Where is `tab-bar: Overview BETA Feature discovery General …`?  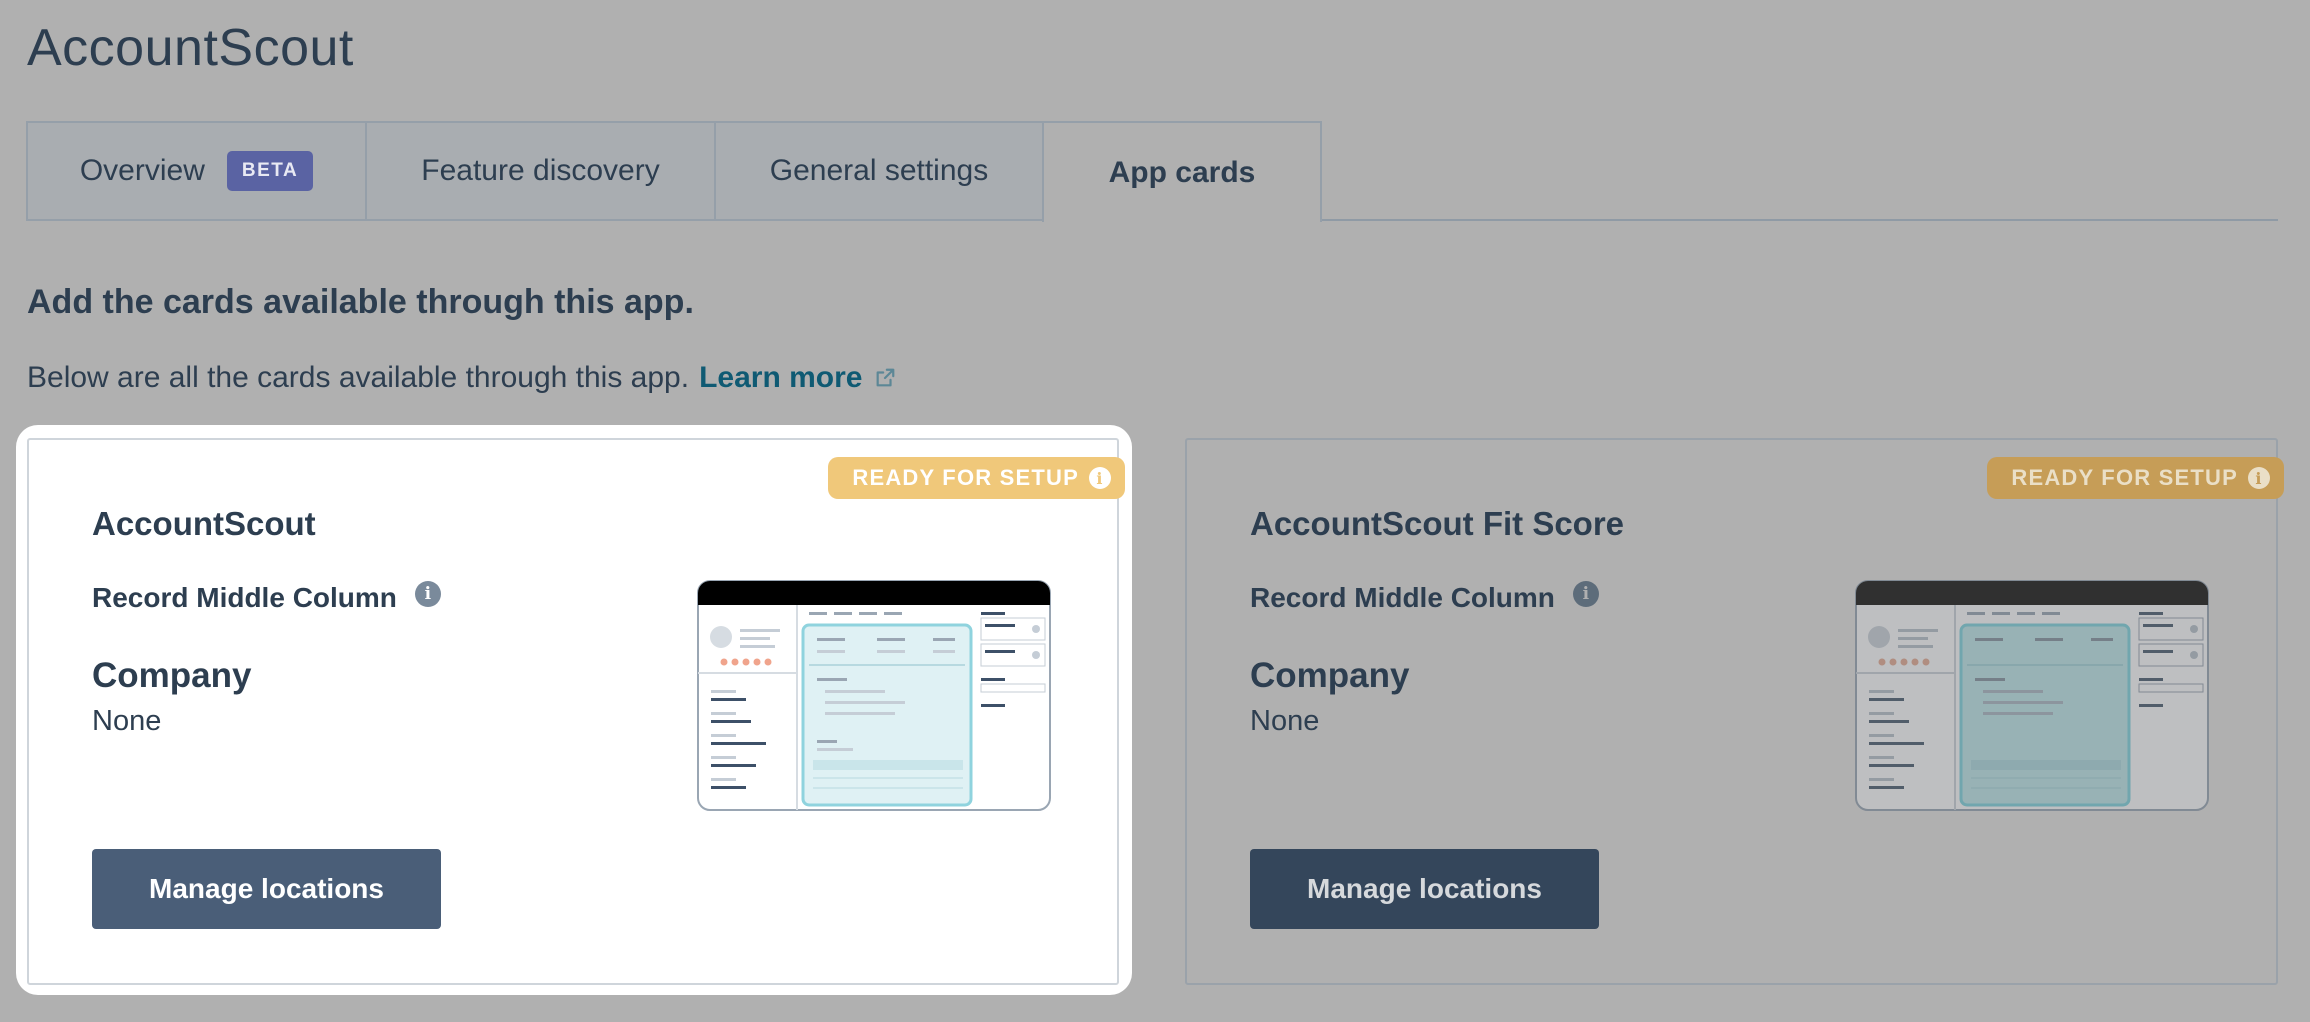 tab-bar: Overview BETA Feature discovery General … is located at coordinates (1152, 171).